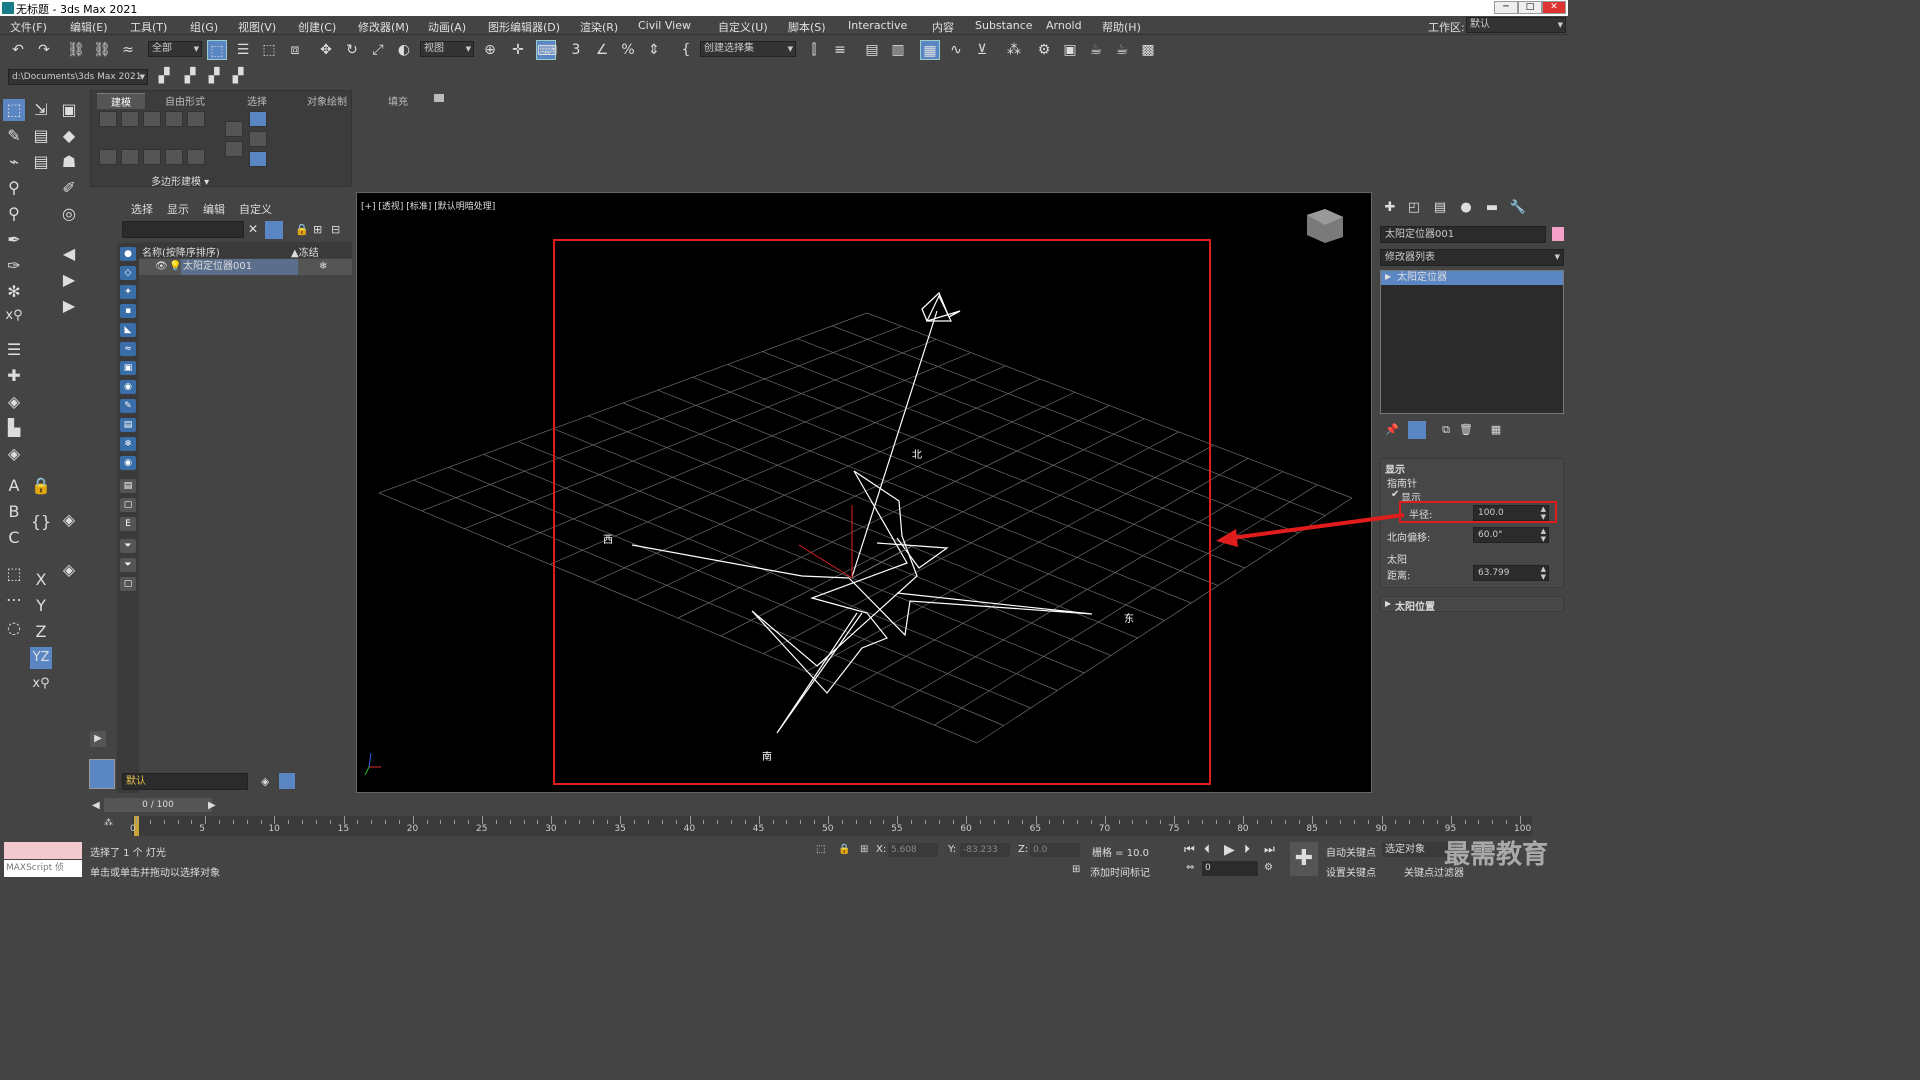  What do you see at coordinates (490, 50) in the screenshot?
I see `pivot-center-icon: ⊕` at bounding box center [490, 50].